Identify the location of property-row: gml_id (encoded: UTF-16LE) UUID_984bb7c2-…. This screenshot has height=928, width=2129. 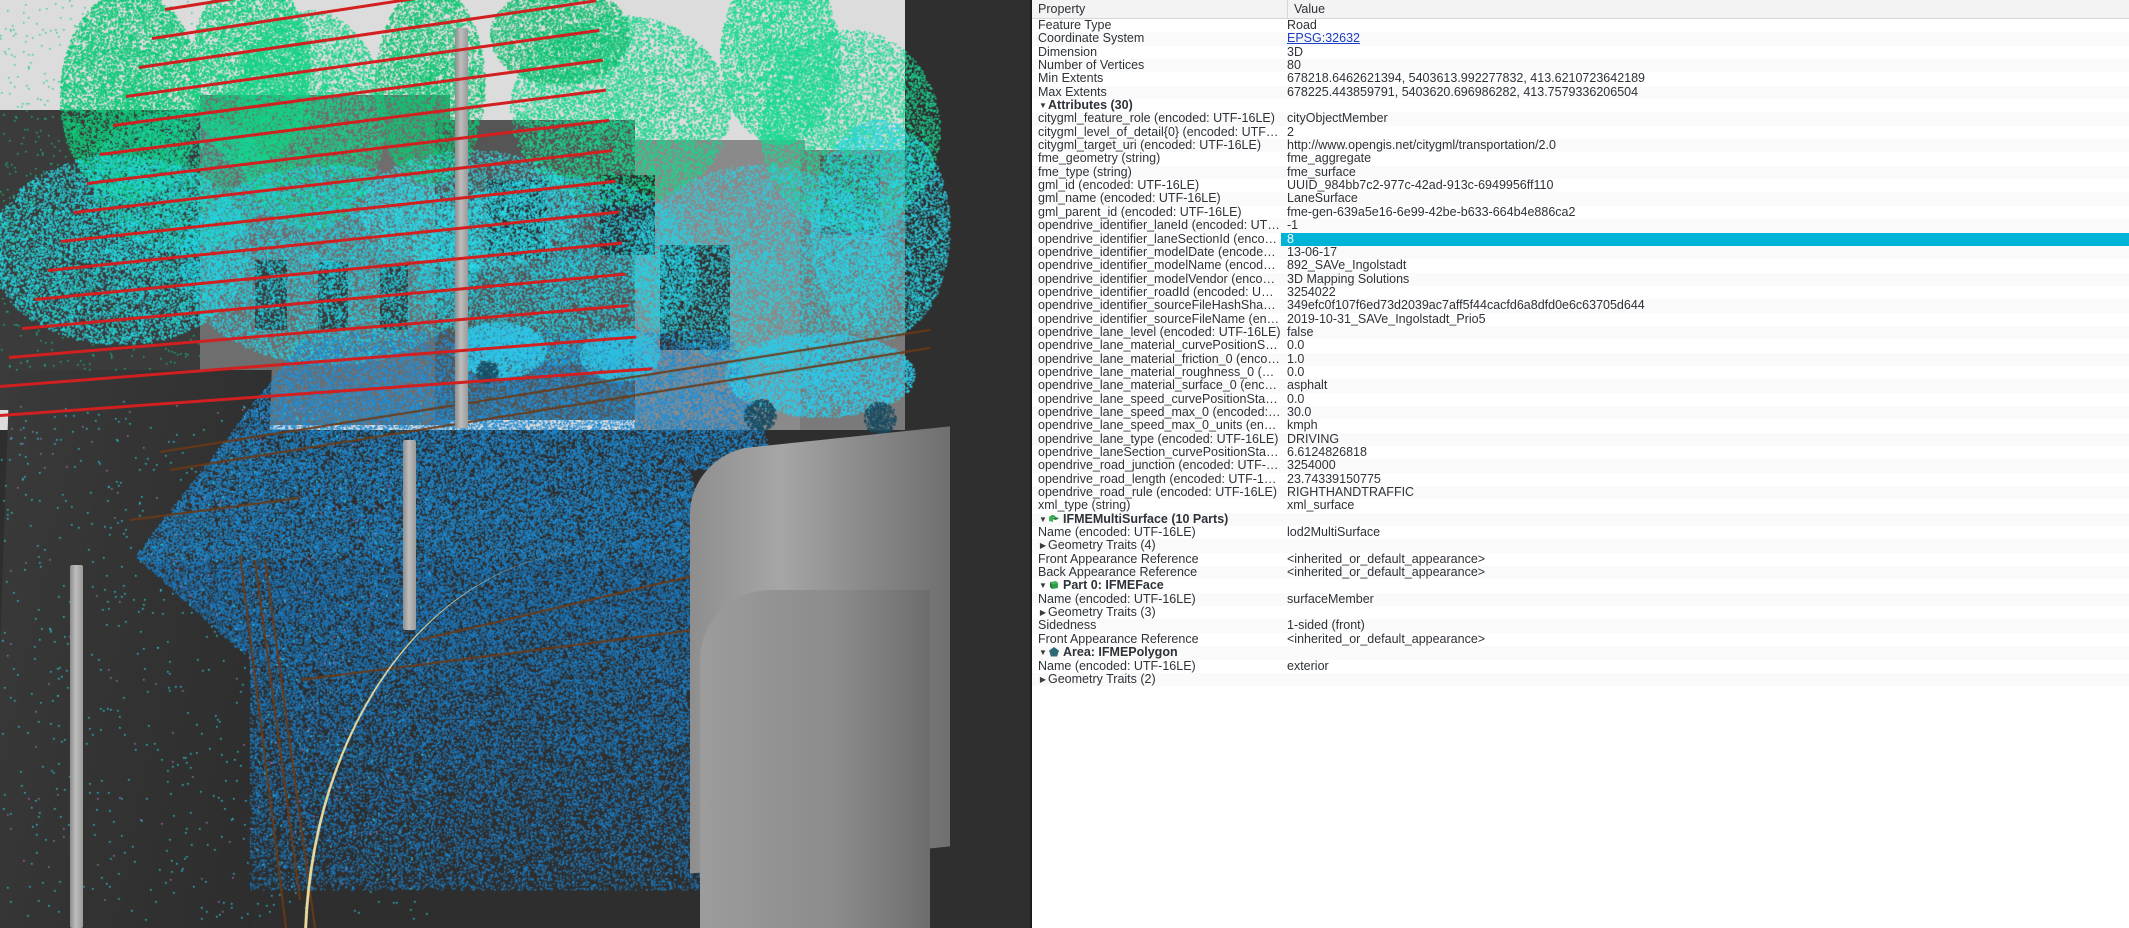
(1580, 185).